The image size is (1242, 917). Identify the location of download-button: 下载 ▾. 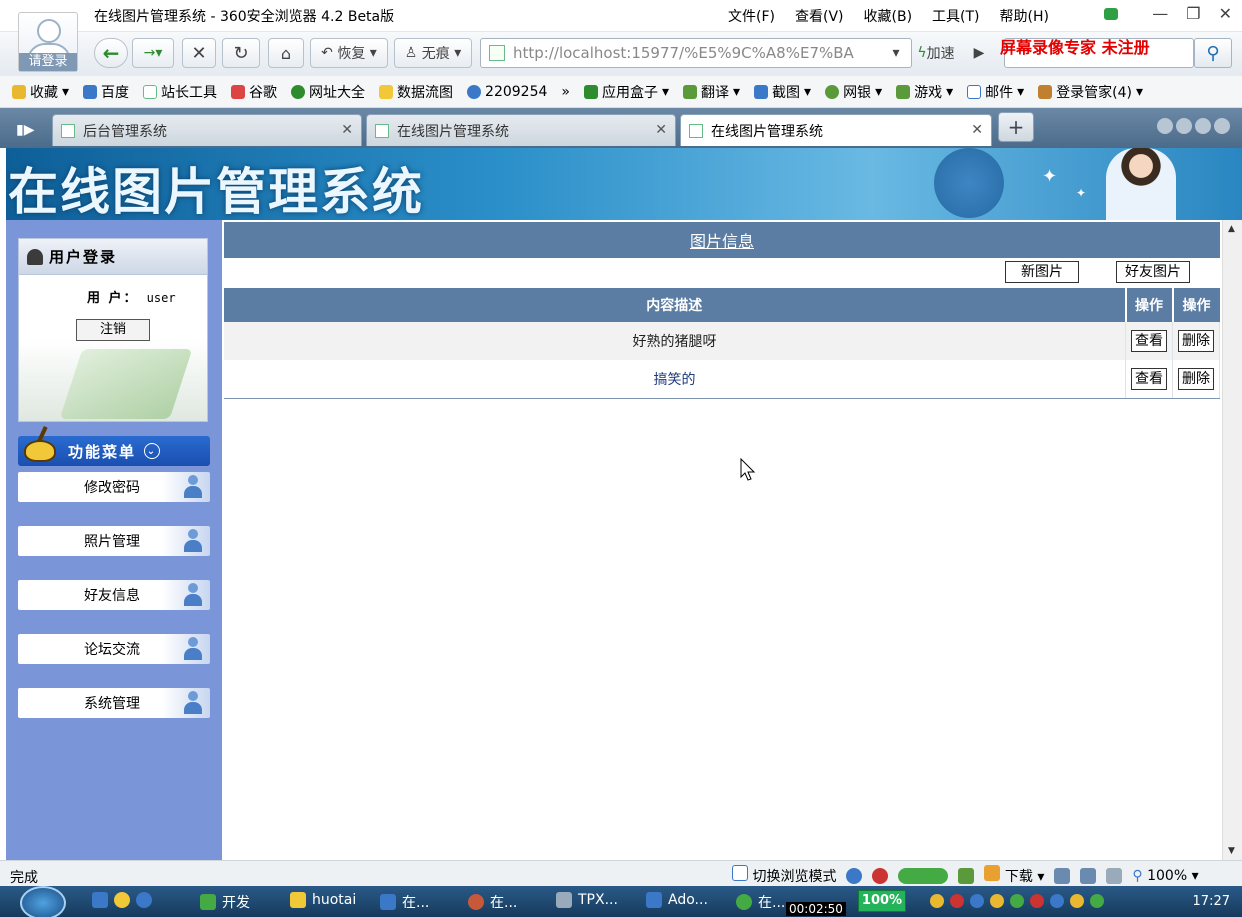
(1014, 875).